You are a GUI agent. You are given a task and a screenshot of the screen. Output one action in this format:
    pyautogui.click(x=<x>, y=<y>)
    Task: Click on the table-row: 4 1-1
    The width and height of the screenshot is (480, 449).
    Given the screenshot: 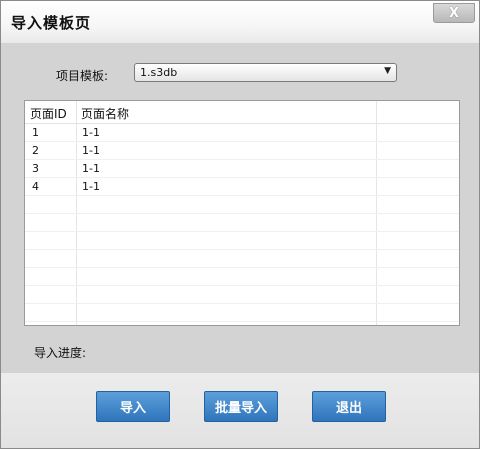 What is the action you would take?
    pyautogui.click(x=242, y=187)
    